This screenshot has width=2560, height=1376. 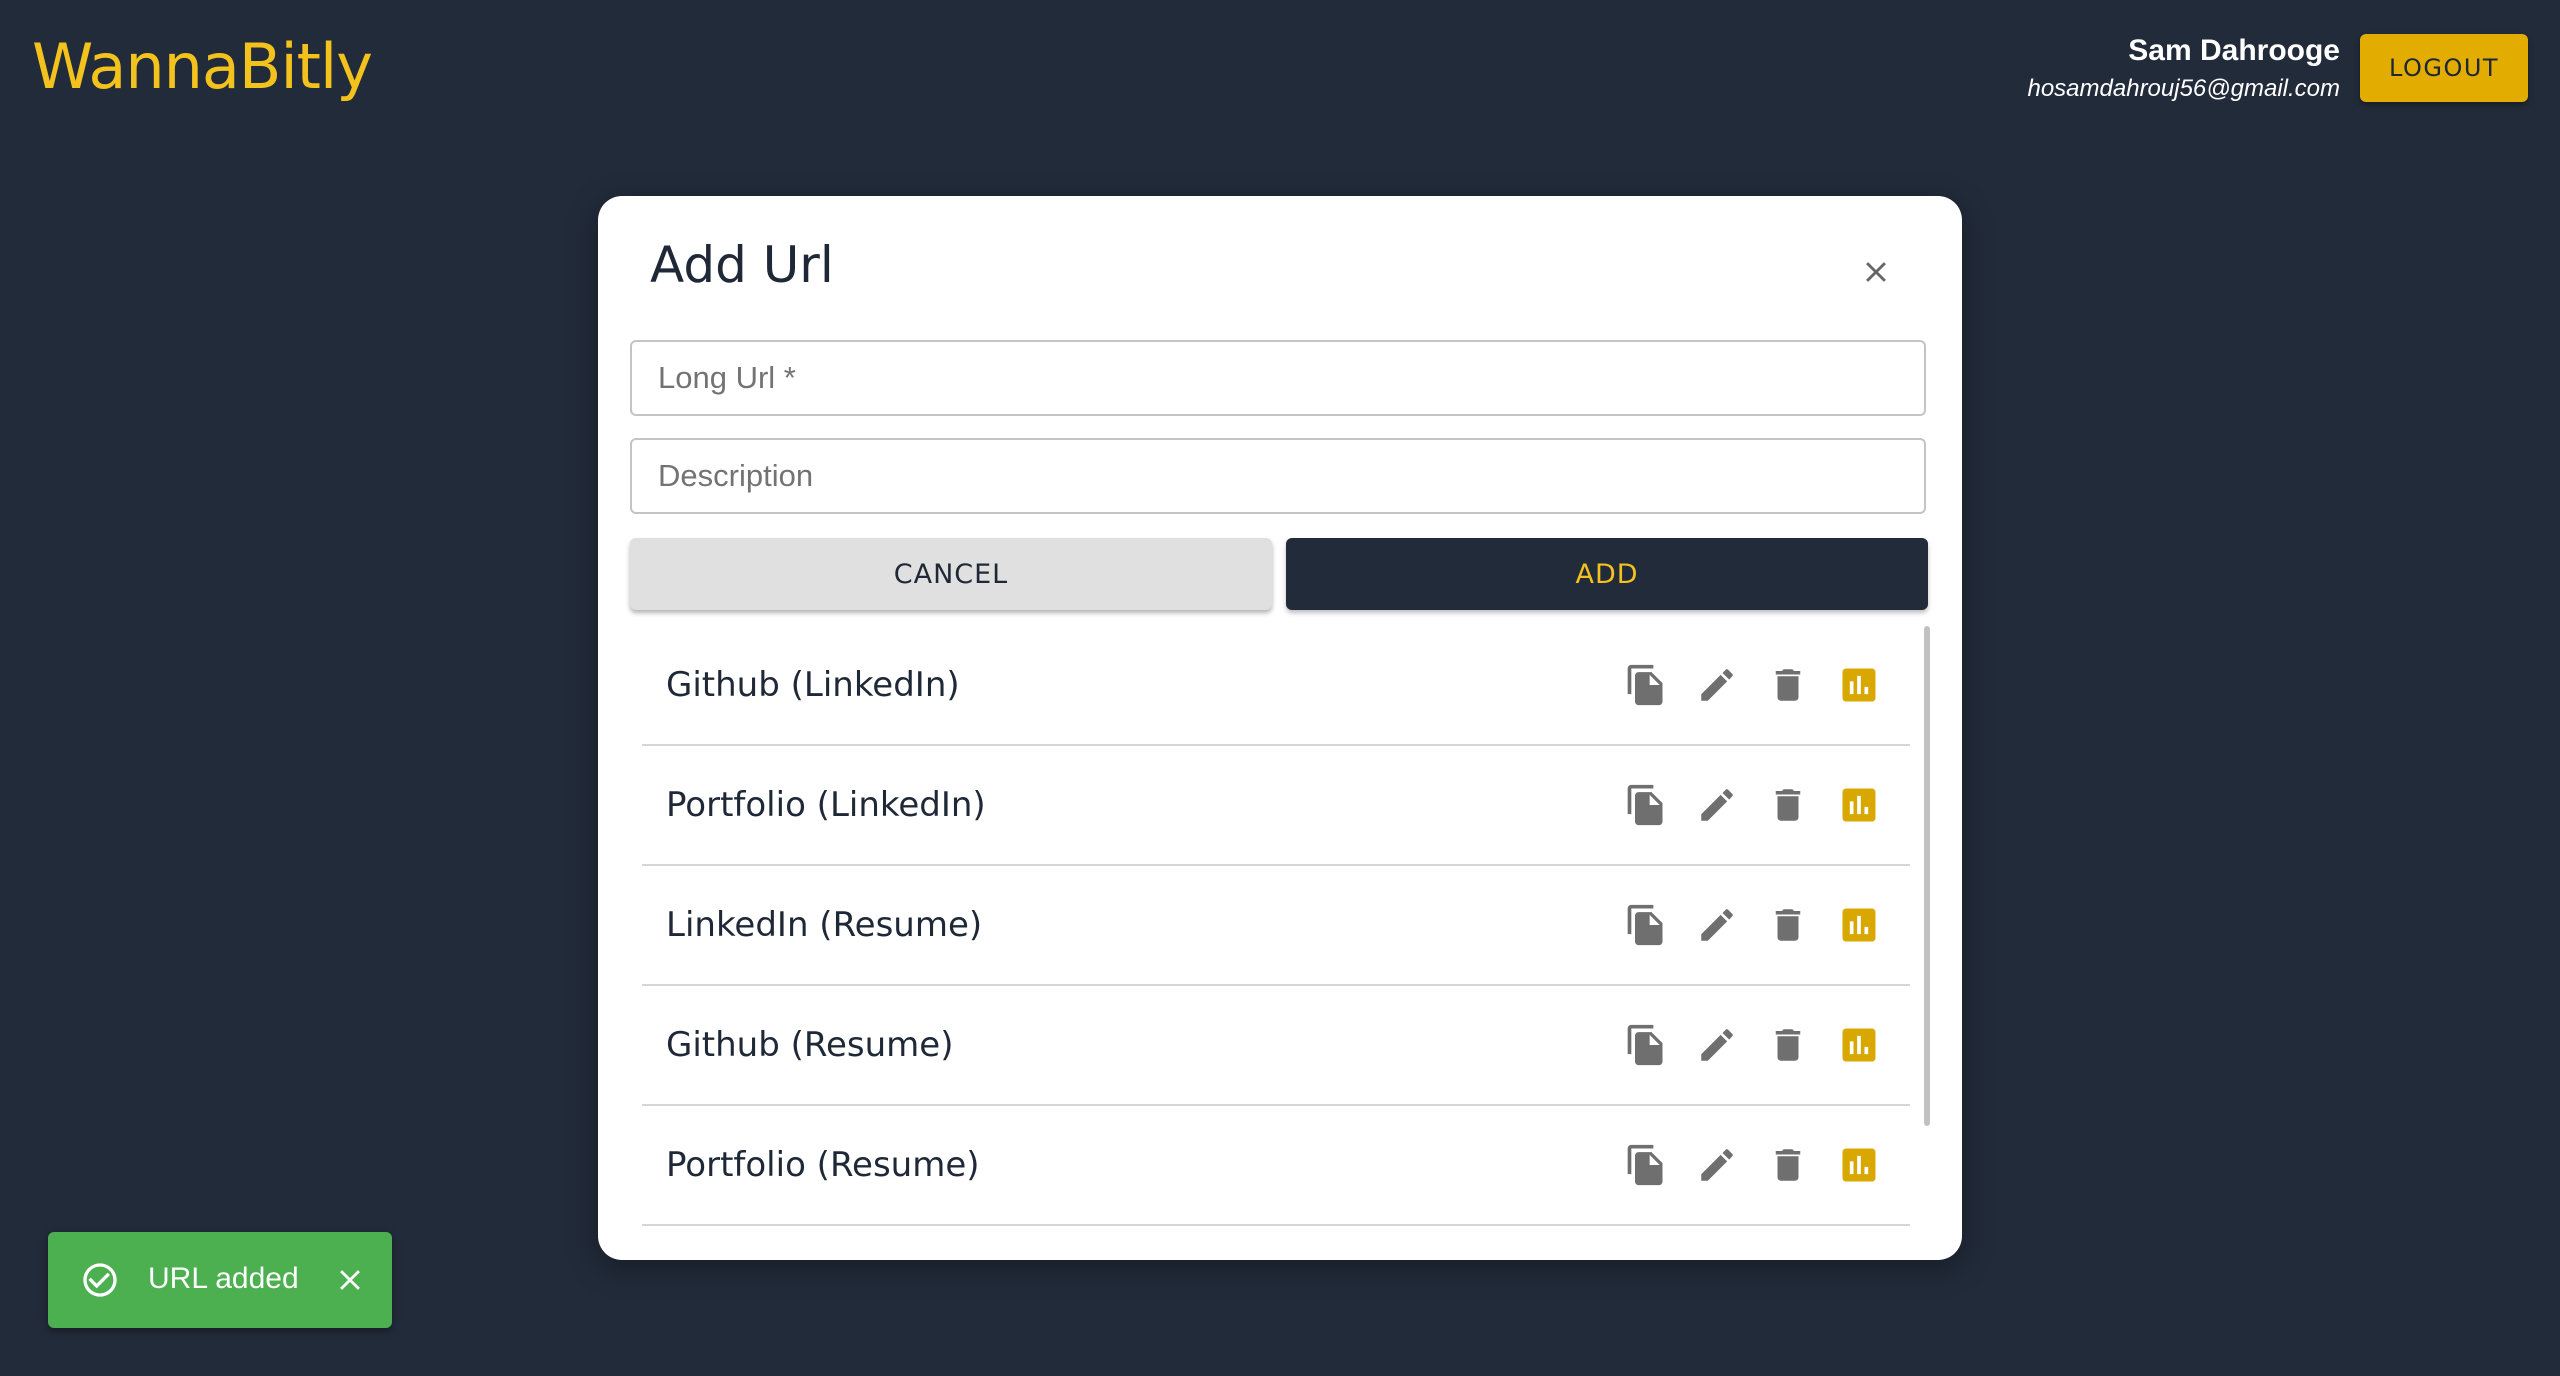 What do you see at coordinates (1927, 876) in the screenshot?
I see `list-scrollbar` at bounding box center [1927, 876].